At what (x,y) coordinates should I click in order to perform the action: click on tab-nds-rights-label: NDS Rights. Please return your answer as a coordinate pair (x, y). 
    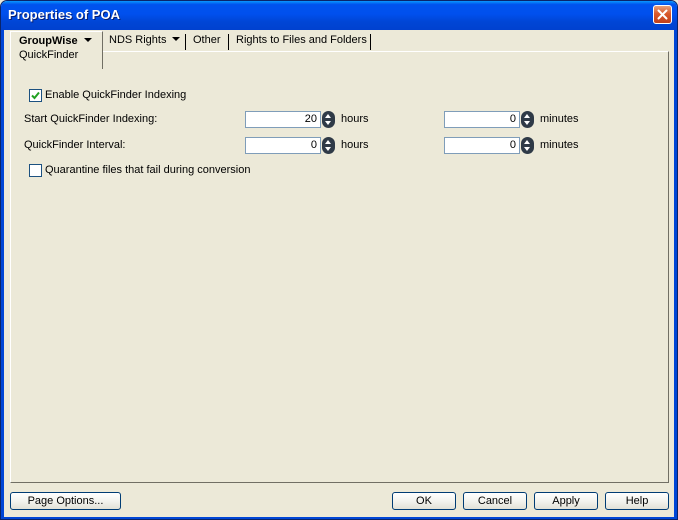
    Looking at the image, I should click on (138, 40).